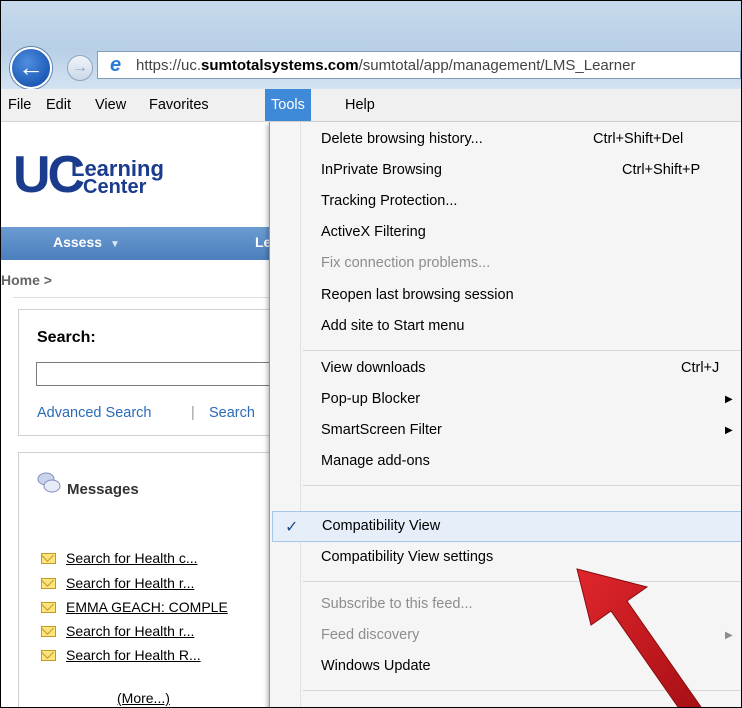  What do you see at coordinates (381, 430) in the screenshot?
I see `menu-item-label: SmartScreen Filter` at bounding box center [381, 430].